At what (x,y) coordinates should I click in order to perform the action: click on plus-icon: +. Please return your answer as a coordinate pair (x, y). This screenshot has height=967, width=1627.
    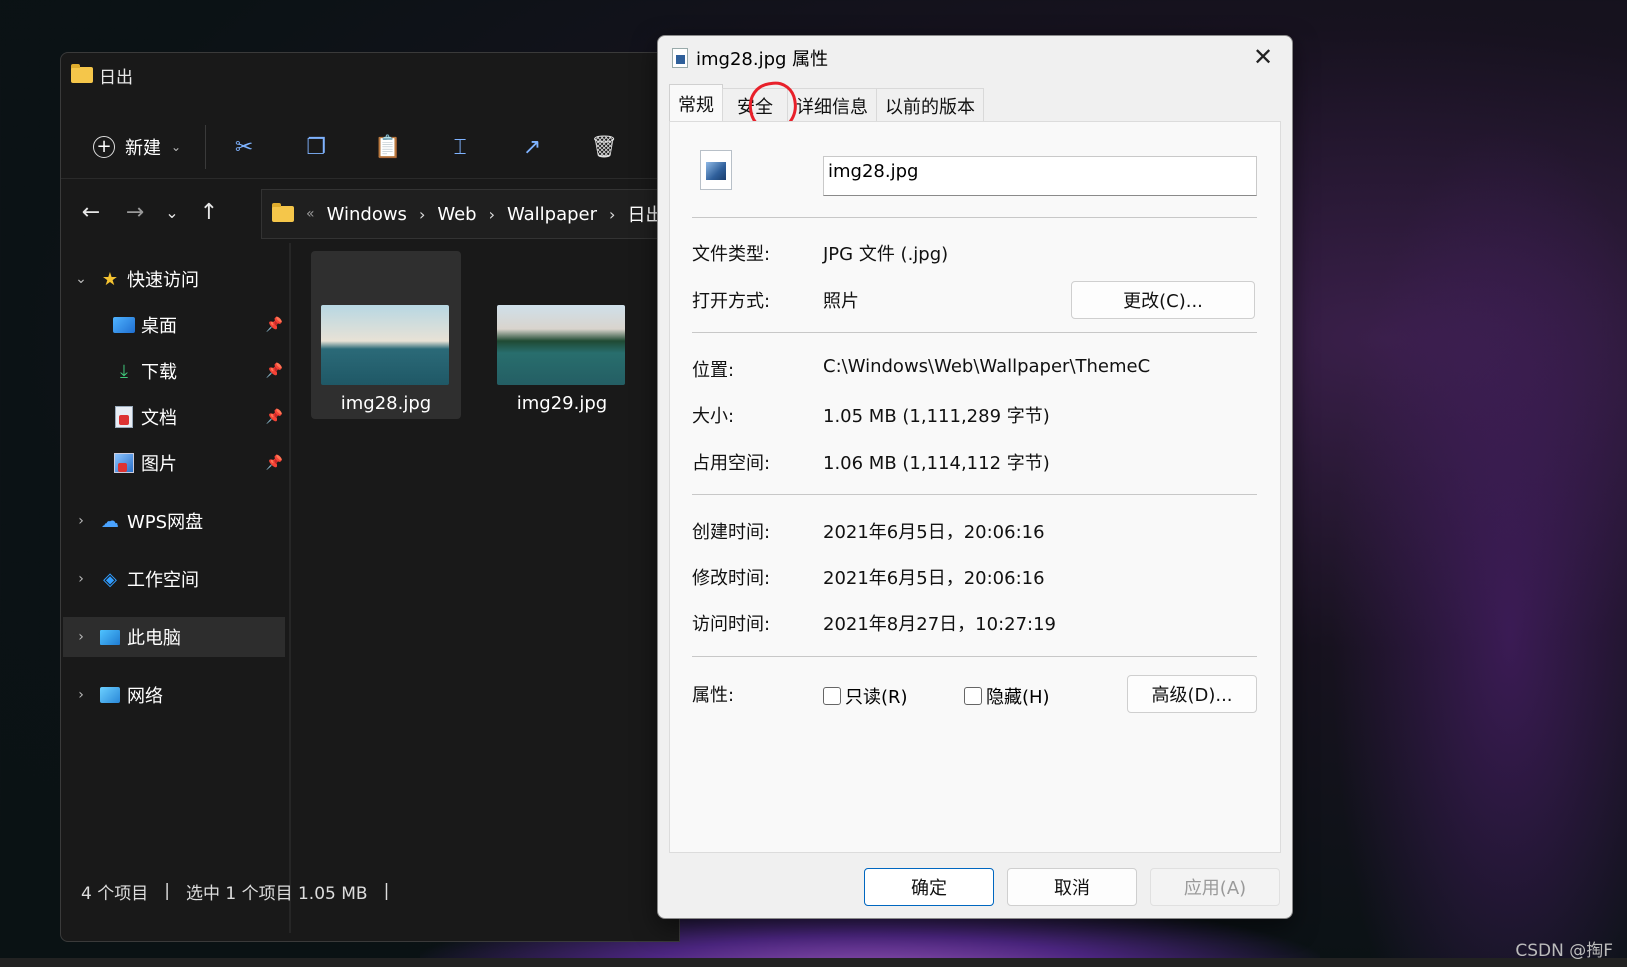
    Looking at the image, I should click on (104, 147).